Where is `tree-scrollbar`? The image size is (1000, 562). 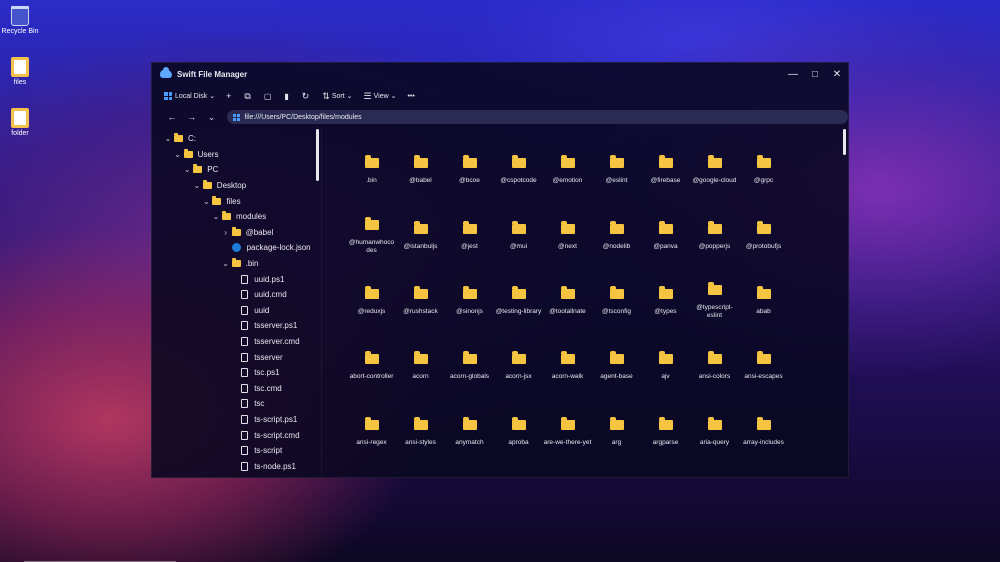 tree-scrollbar is located at coordinates (317, 155).